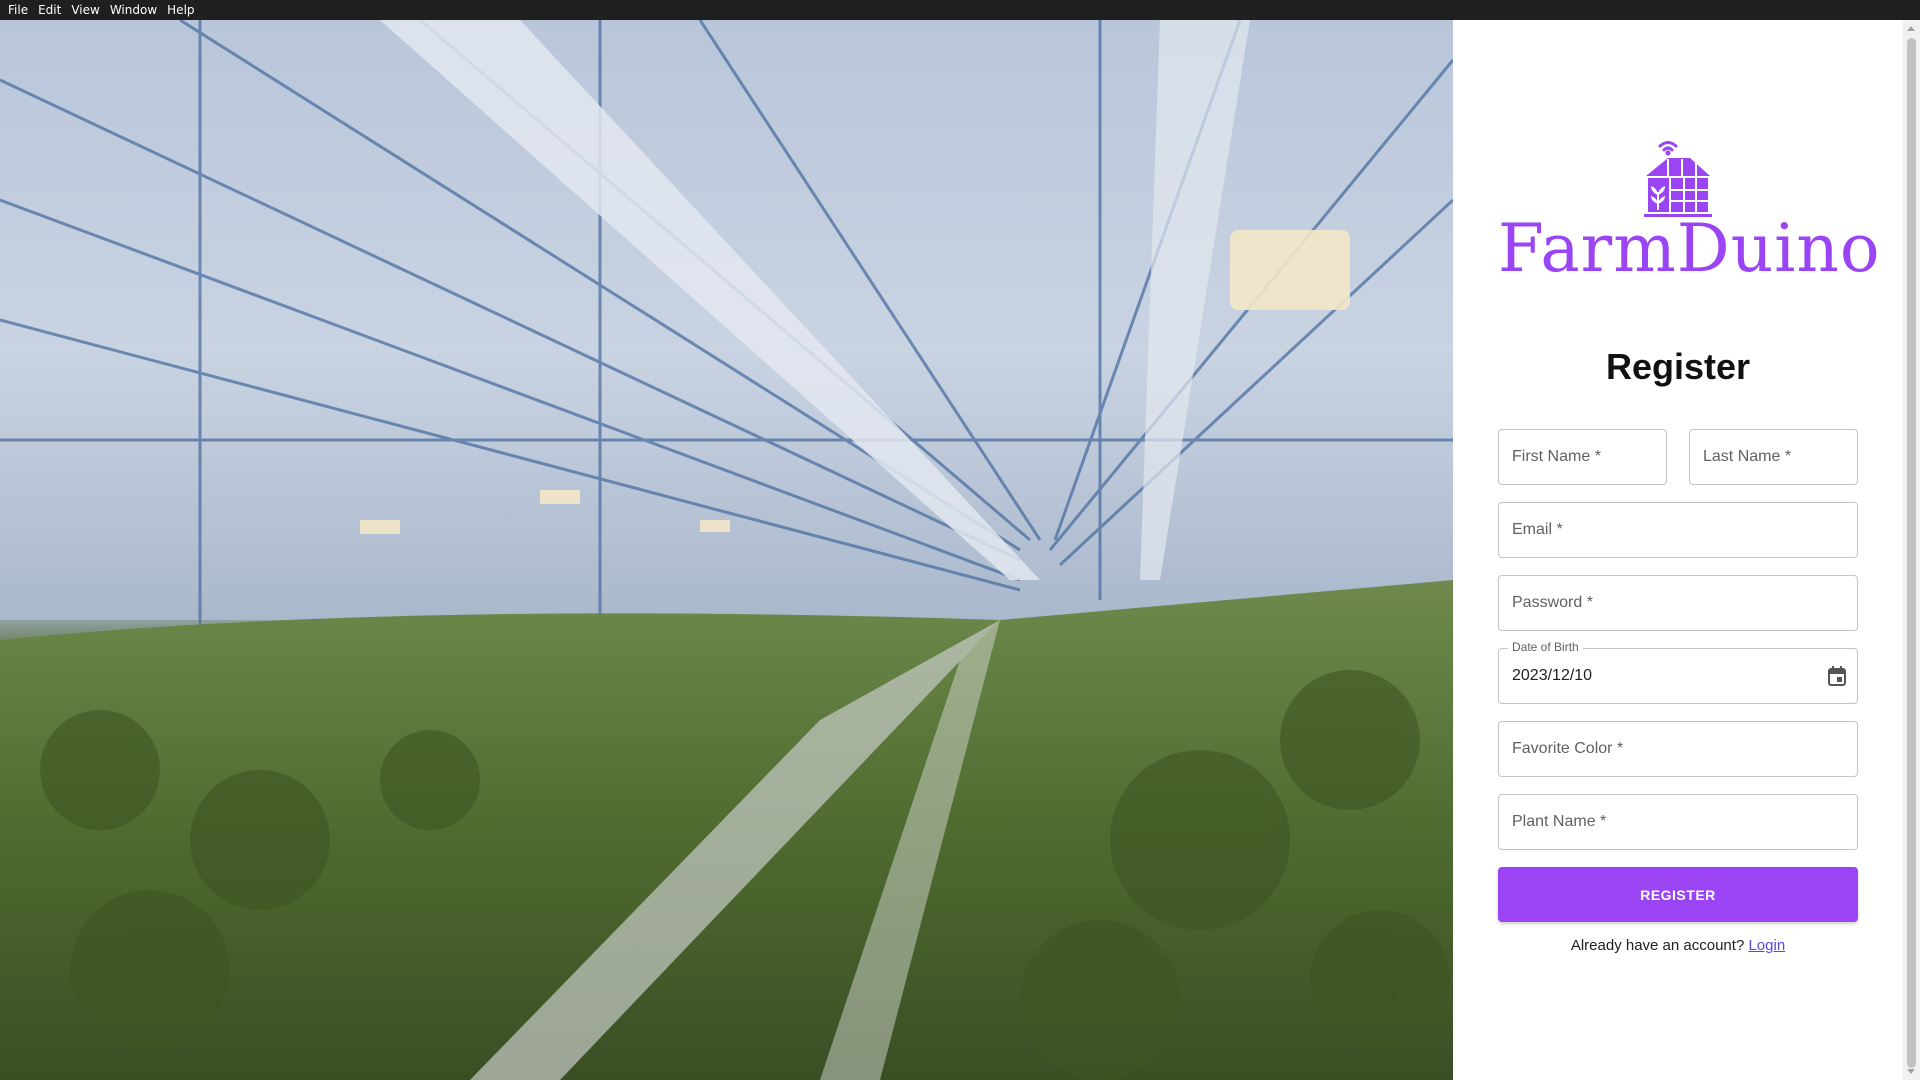  I want to click on last-name-field: Last Name *, so click(1773, 457).